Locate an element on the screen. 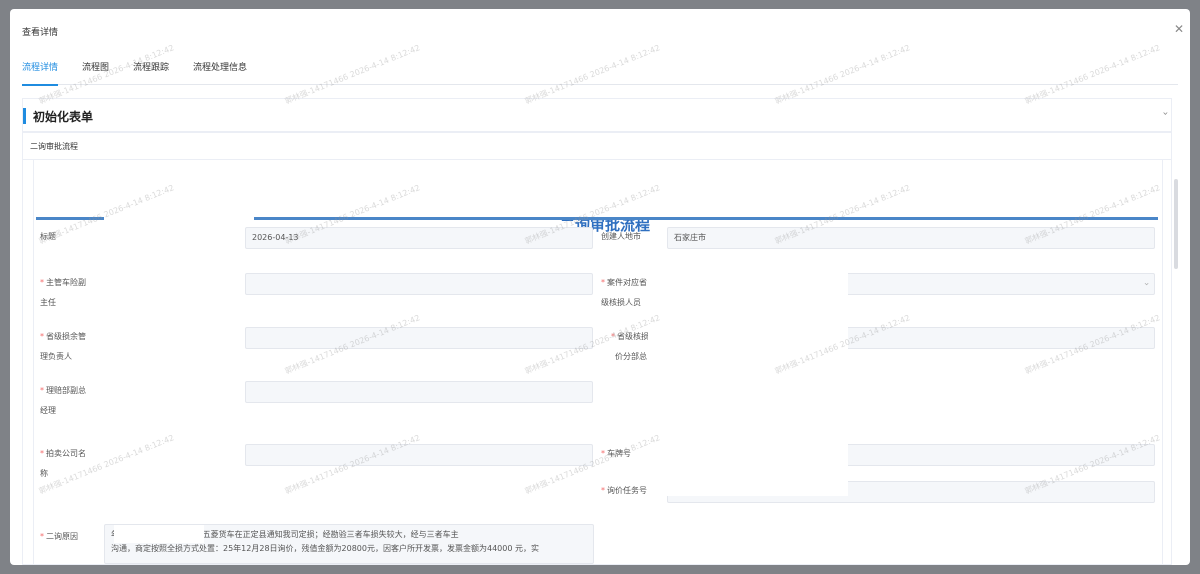  auction-company-label: * 拍卖公司名 is located at coordinates (63, 453).